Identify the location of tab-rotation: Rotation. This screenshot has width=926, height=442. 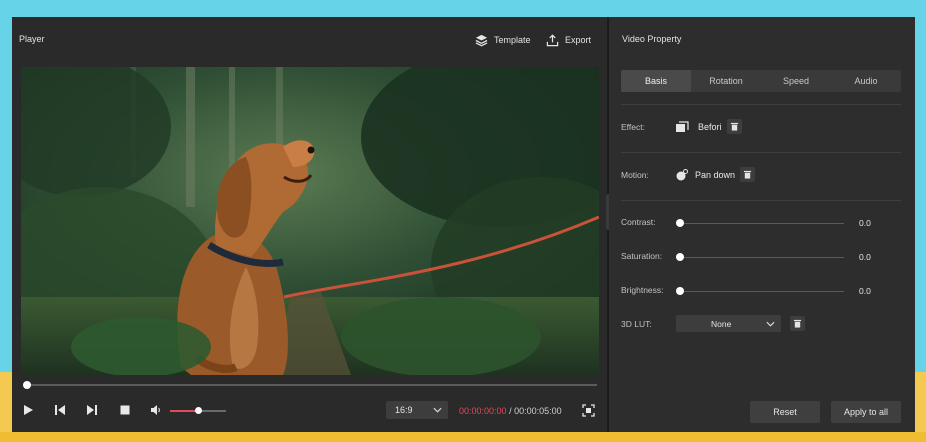
(726, 81).